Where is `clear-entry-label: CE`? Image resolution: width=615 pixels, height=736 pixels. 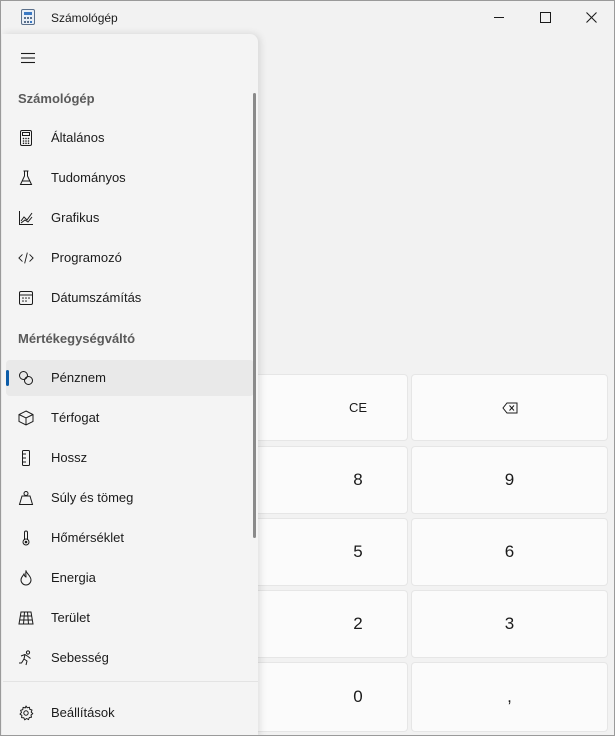
clear-entry-label: CE is located at coordinates (358, 407).